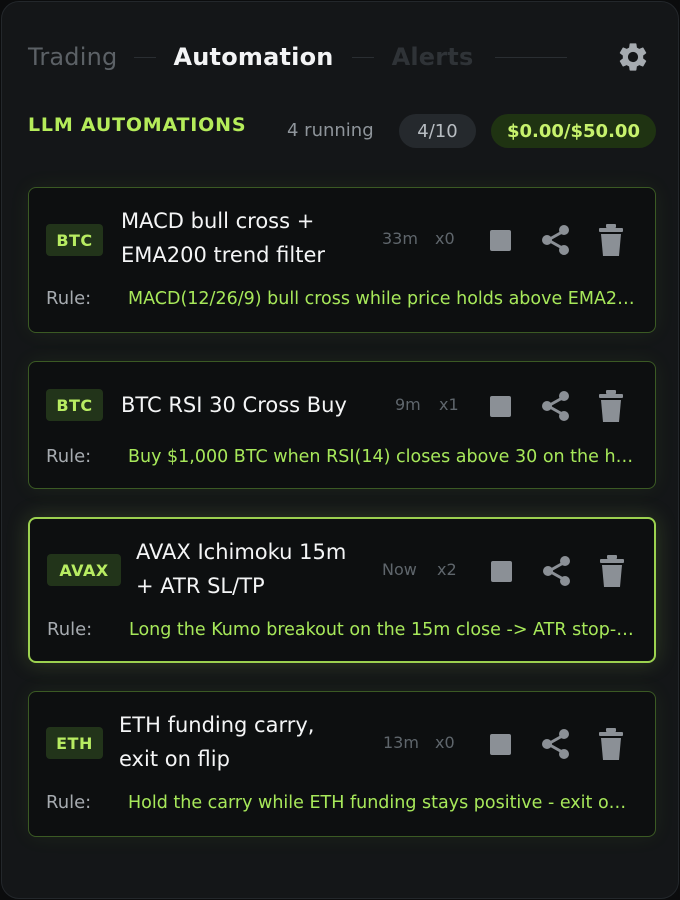 The width and height of the screenshot is (680, 900). What do you see at coordinates (217, 742) in the screenshot?
I see `automation-title: ETH funding carry, exit on flip` at bounding box center [217, 742].